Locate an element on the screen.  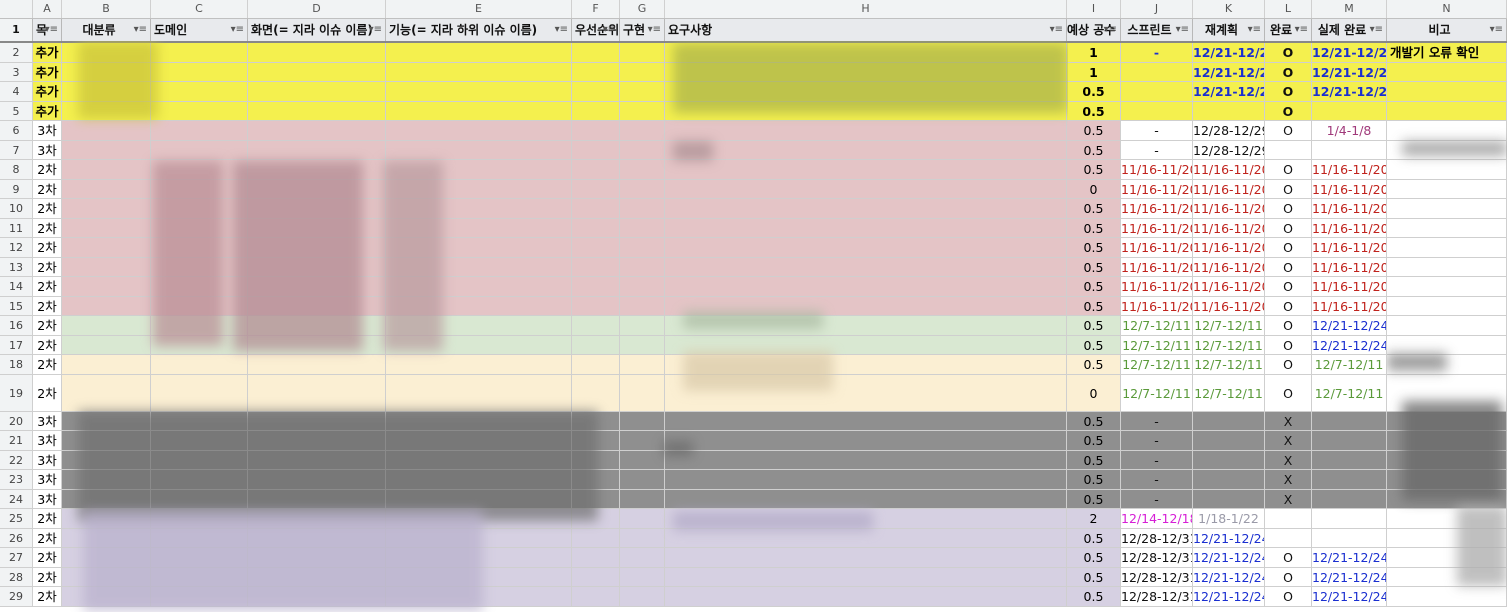
row-number: 10 is located at coordinates (16, 209).